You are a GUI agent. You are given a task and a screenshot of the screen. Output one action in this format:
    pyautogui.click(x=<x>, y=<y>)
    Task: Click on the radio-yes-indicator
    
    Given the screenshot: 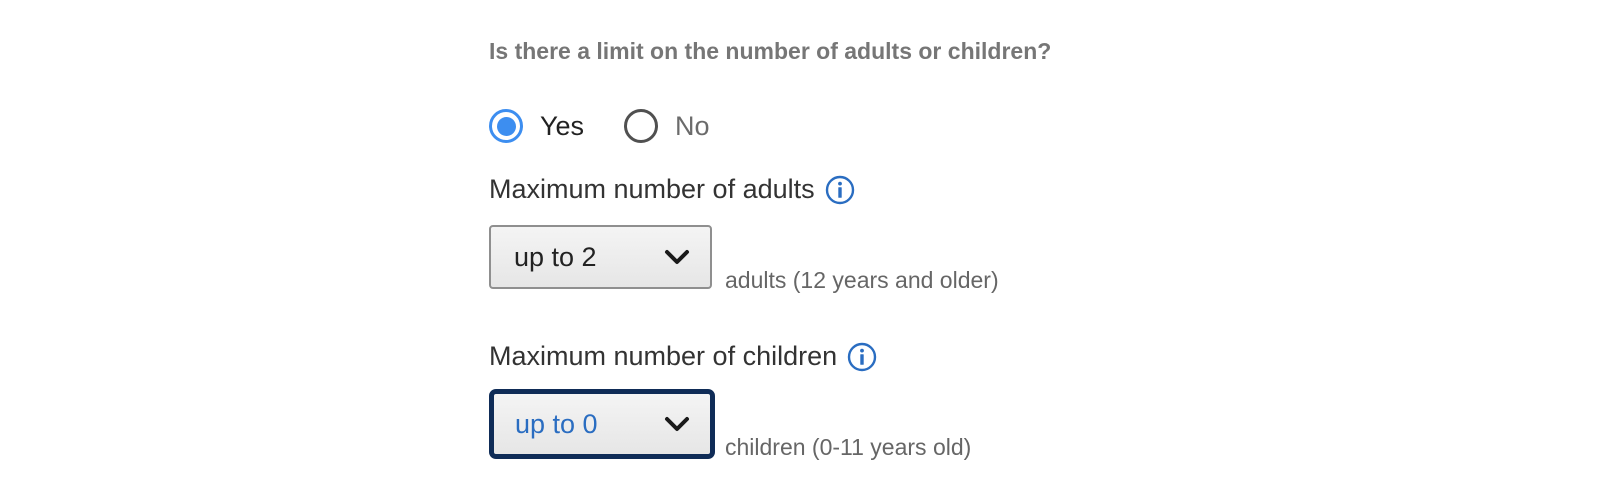 What is the action you would take?
    pyautogui.click(x=506, y=126)
    